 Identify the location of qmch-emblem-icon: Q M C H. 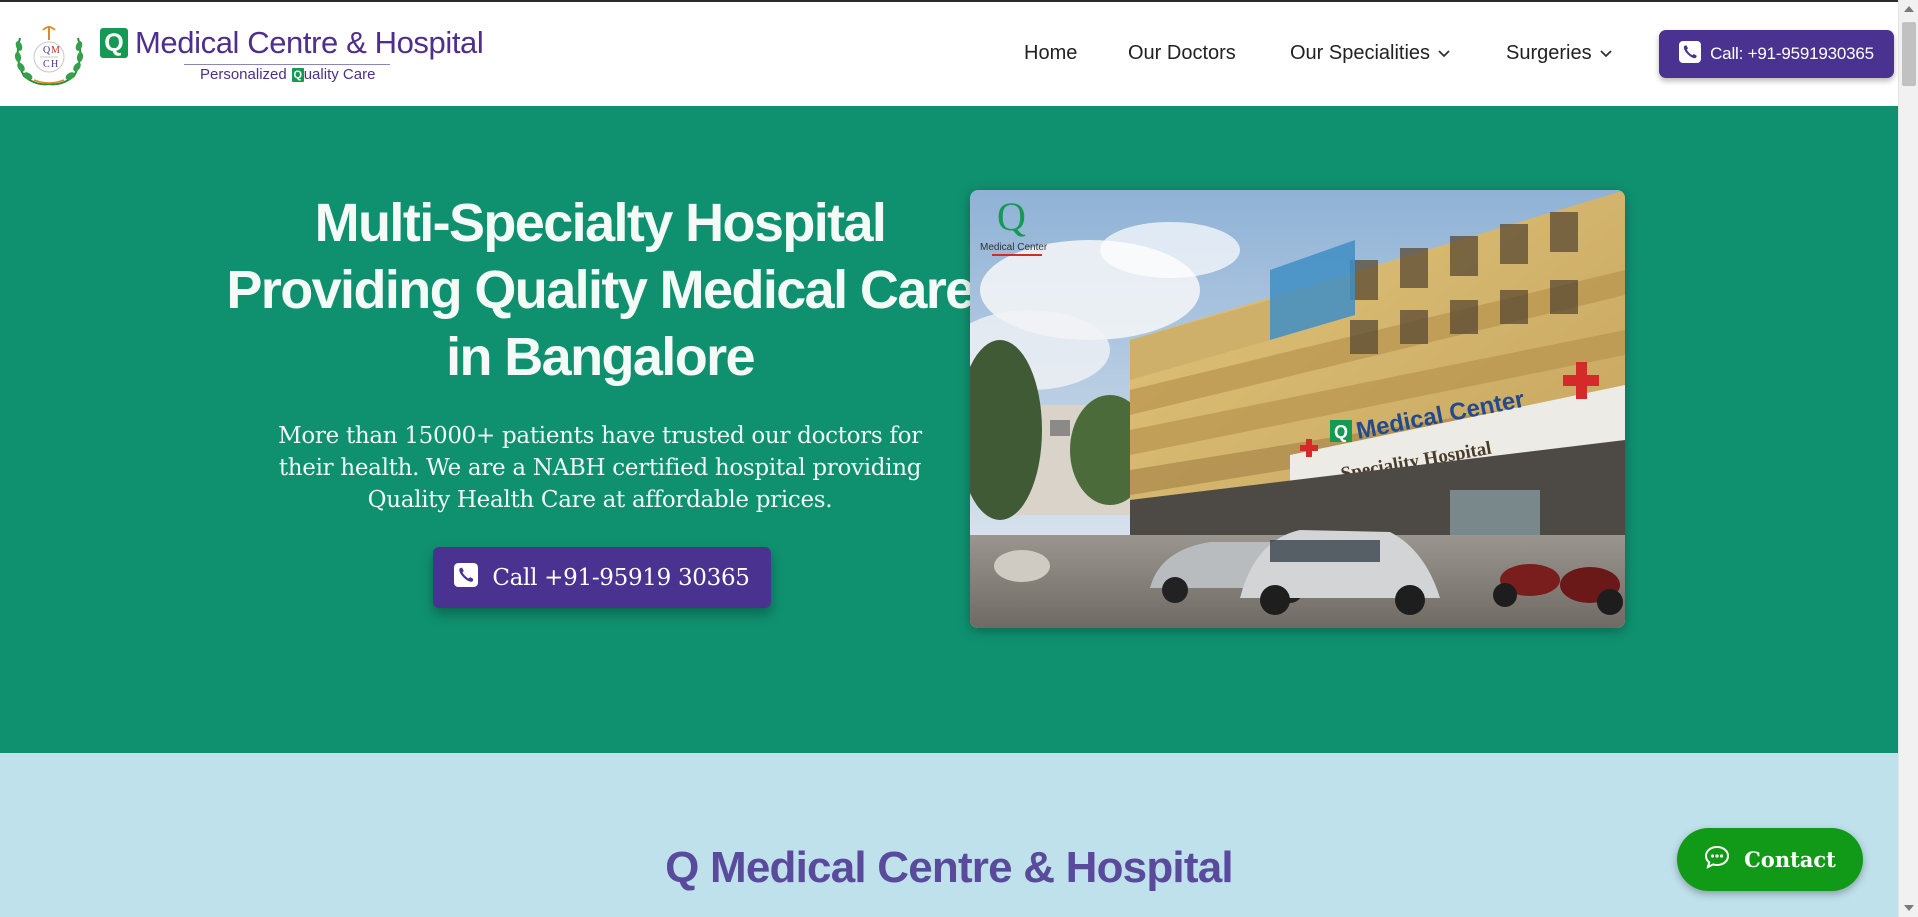
(49, 54).